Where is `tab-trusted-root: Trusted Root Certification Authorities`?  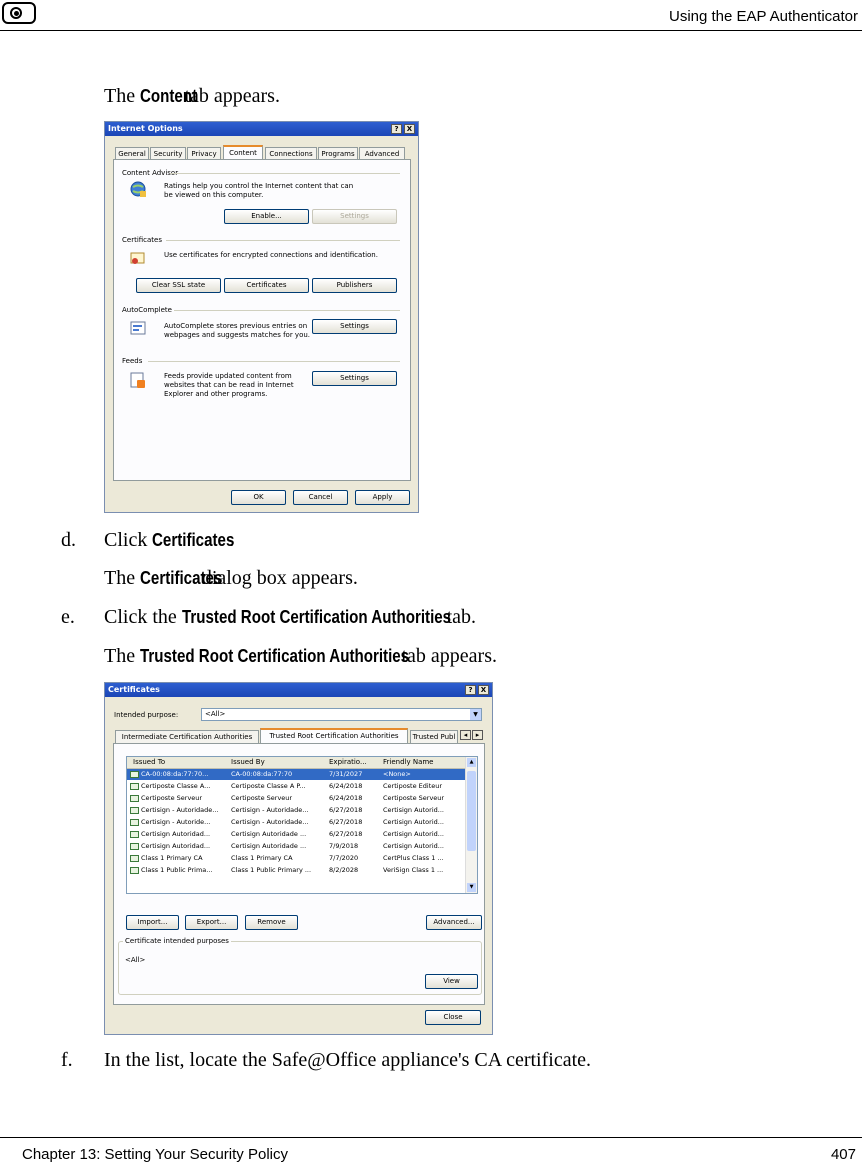
tab-trusted-root: Trusted Root Certification Authorities is located at coordinates (334, 735).